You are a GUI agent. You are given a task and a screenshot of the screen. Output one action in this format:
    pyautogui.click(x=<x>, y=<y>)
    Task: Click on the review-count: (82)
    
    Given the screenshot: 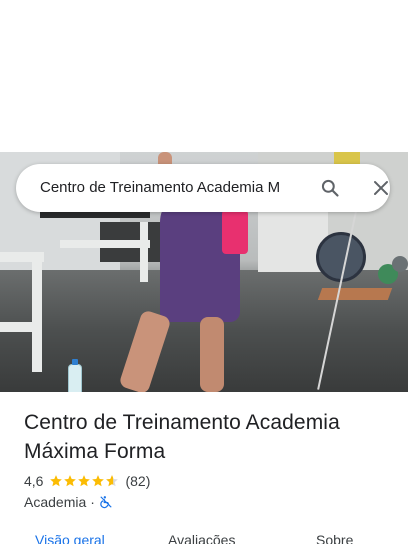 What is the action you would take?
    pyautogui.click(x=138, y=481)
    